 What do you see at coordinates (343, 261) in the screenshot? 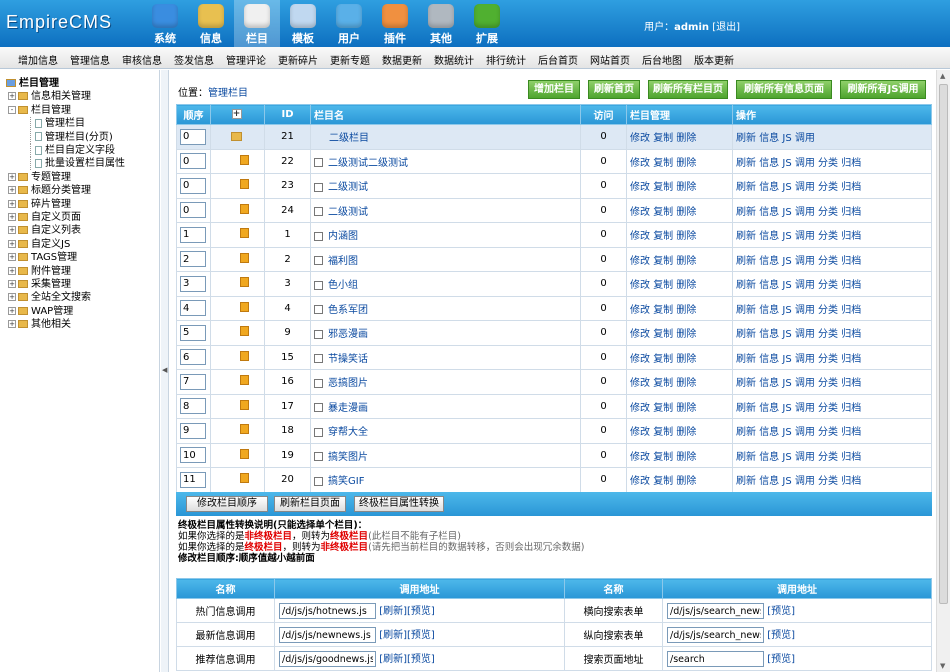
I see `category-name-link: 福利图` at bounding box center [343, 261].